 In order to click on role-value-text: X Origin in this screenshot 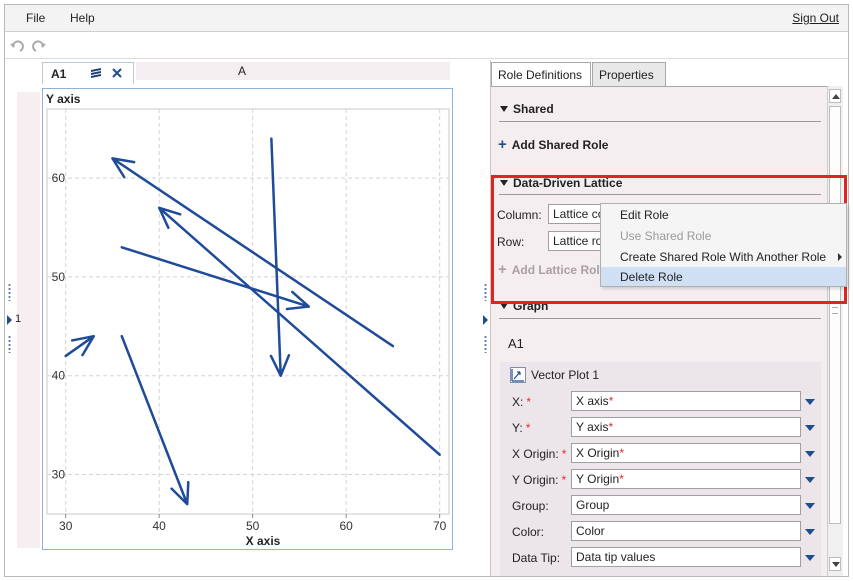, I will do `click(598, 453)`.